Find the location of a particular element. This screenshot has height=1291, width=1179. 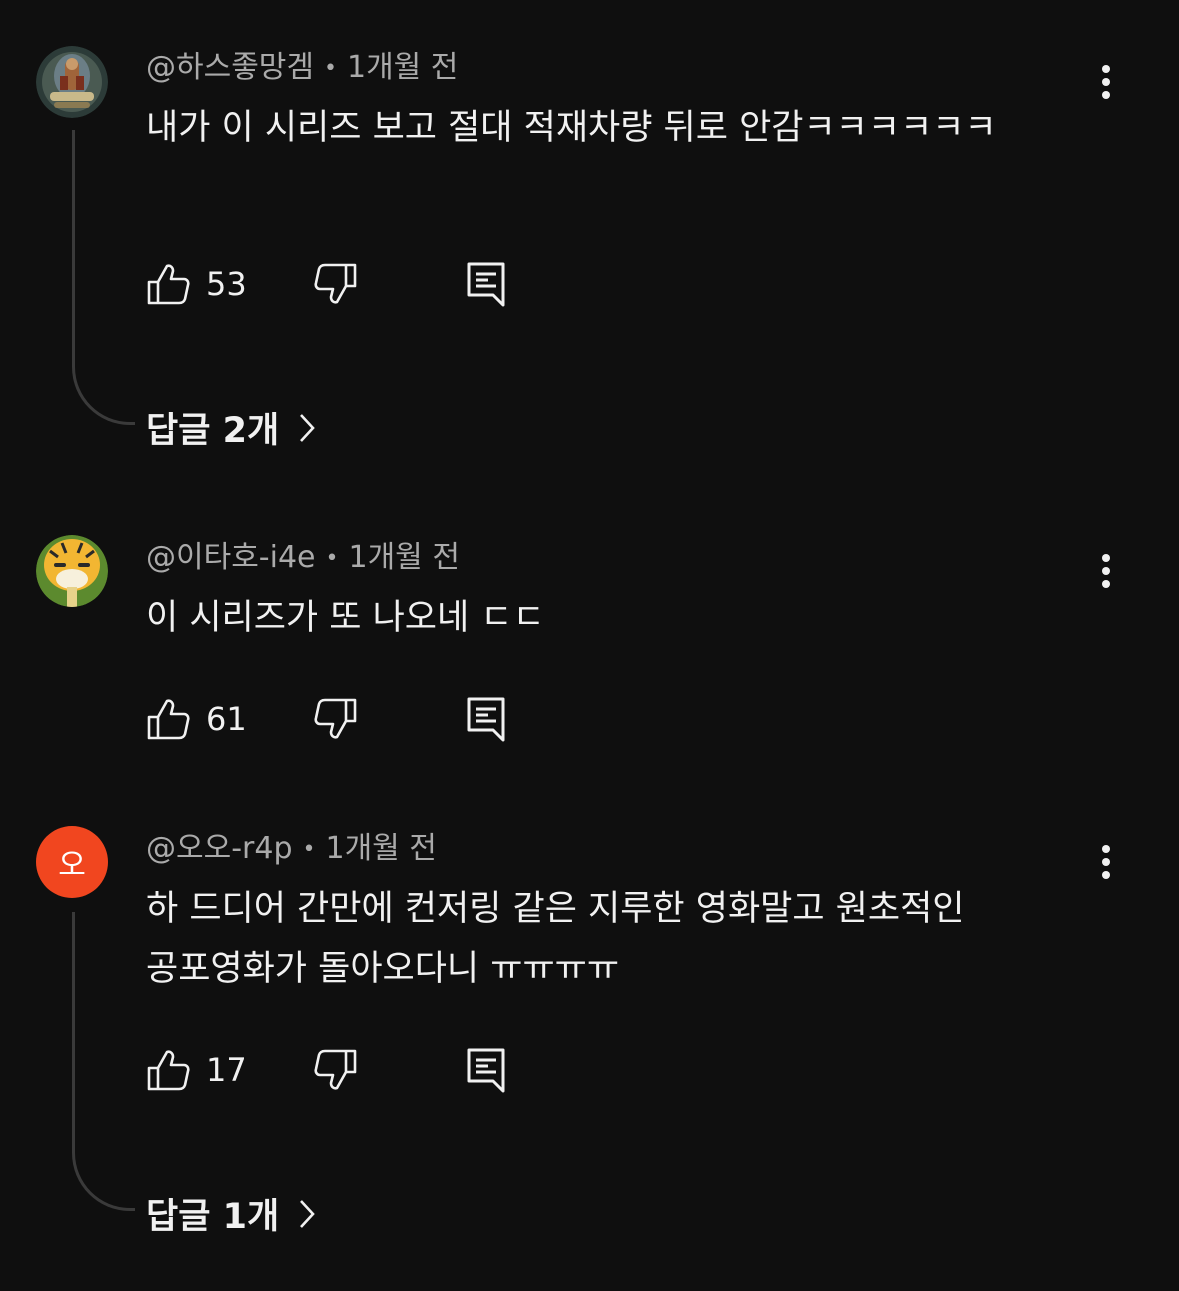

comment-meta: @이타호-i4e • 1개월 전 is located at coordinates (303, 558).